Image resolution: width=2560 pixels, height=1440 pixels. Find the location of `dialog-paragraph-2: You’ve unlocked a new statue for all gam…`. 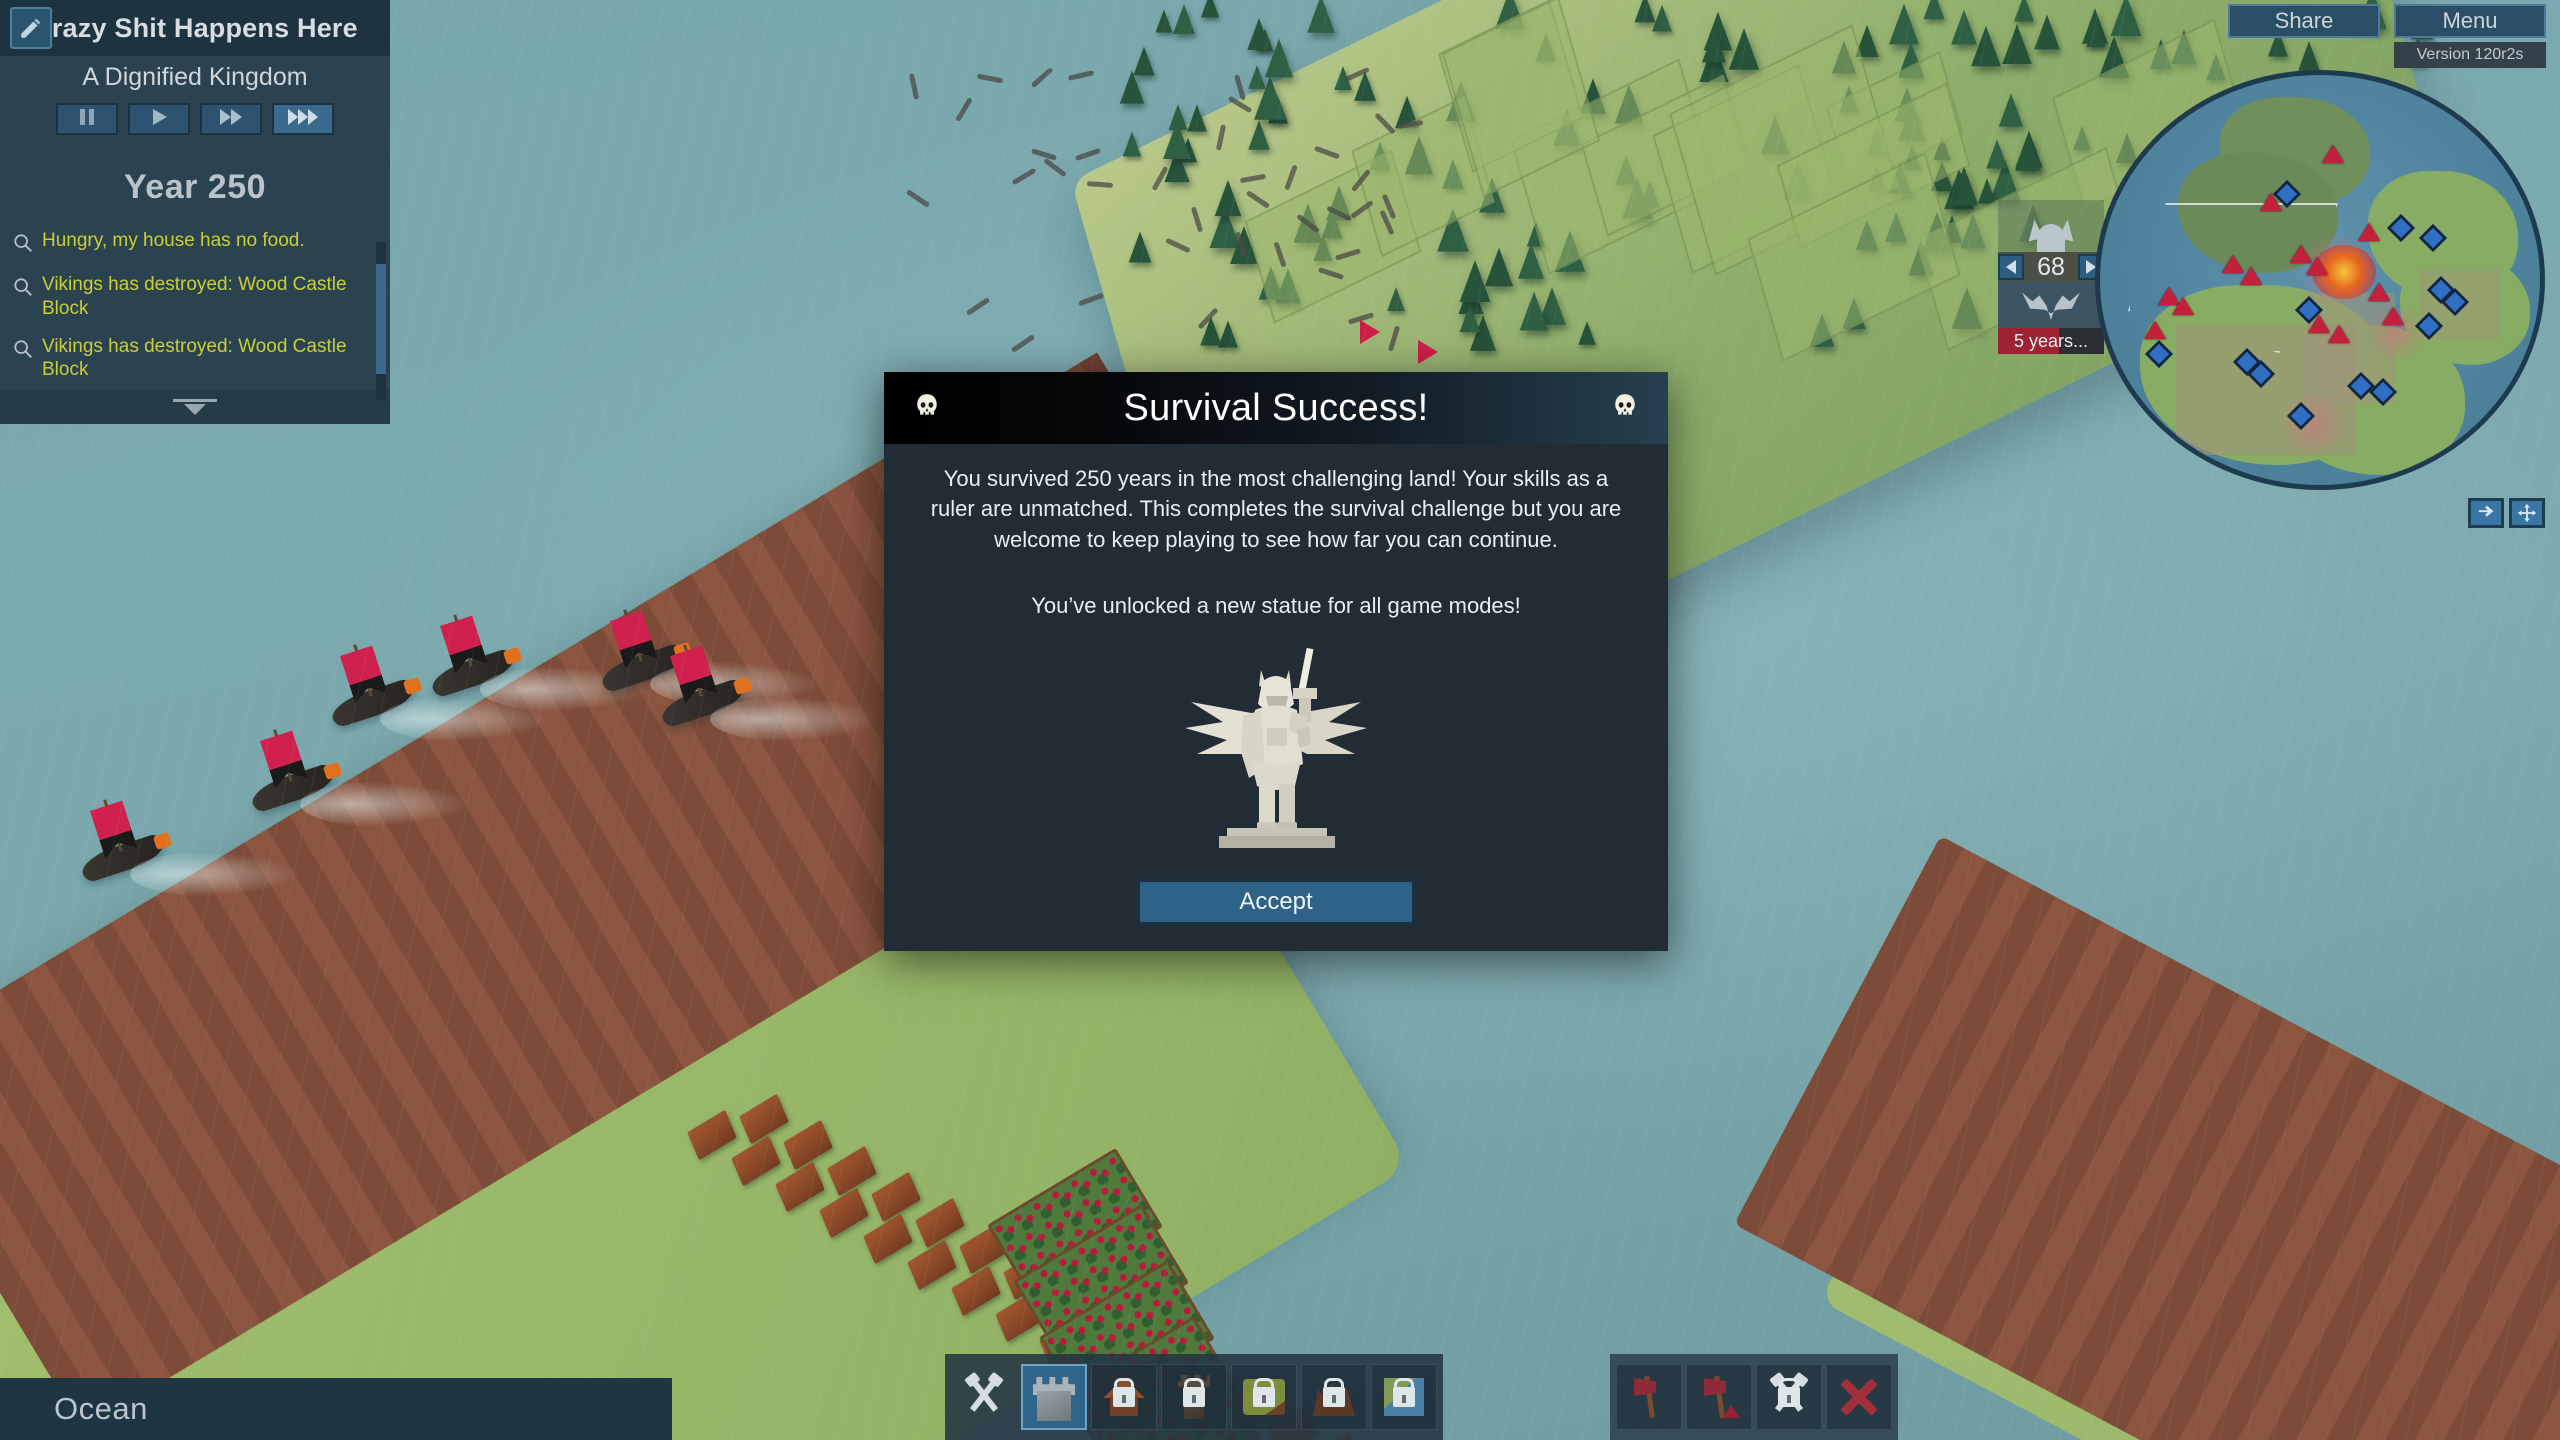

dialog-paragraph-2: You’ve unlocked a new statue for all gam… is located at coordinates (1276, 606).